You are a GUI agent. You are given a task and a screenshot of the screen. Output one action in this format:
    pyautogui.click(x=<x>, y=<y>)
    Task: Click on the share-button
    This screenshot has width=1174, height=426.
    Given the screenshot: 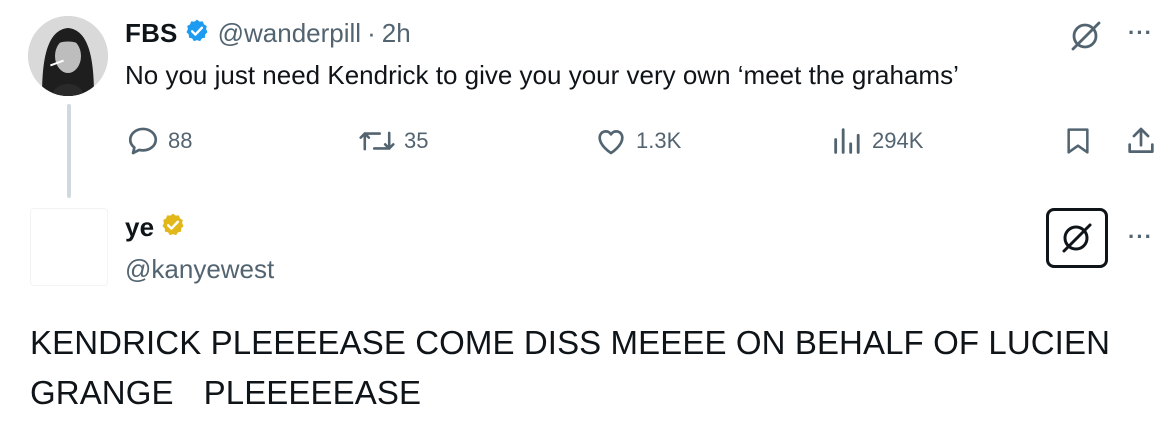 What is the action you would take?
    pyautogui.click(x=1145, y=141)
    